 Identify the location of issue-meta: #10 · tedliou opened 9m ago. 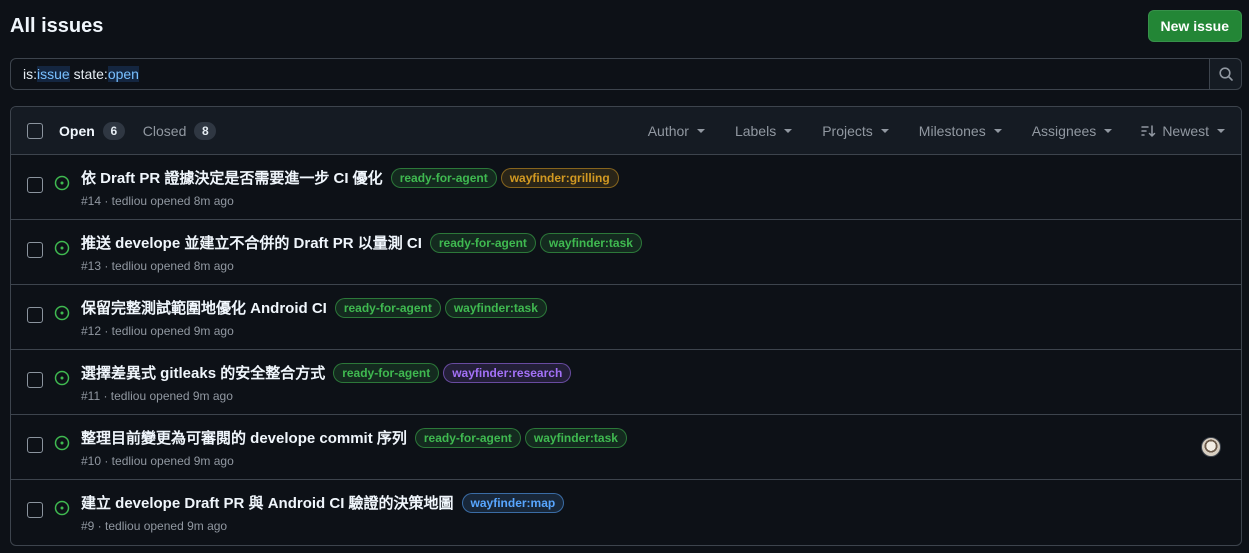
(157, 461).